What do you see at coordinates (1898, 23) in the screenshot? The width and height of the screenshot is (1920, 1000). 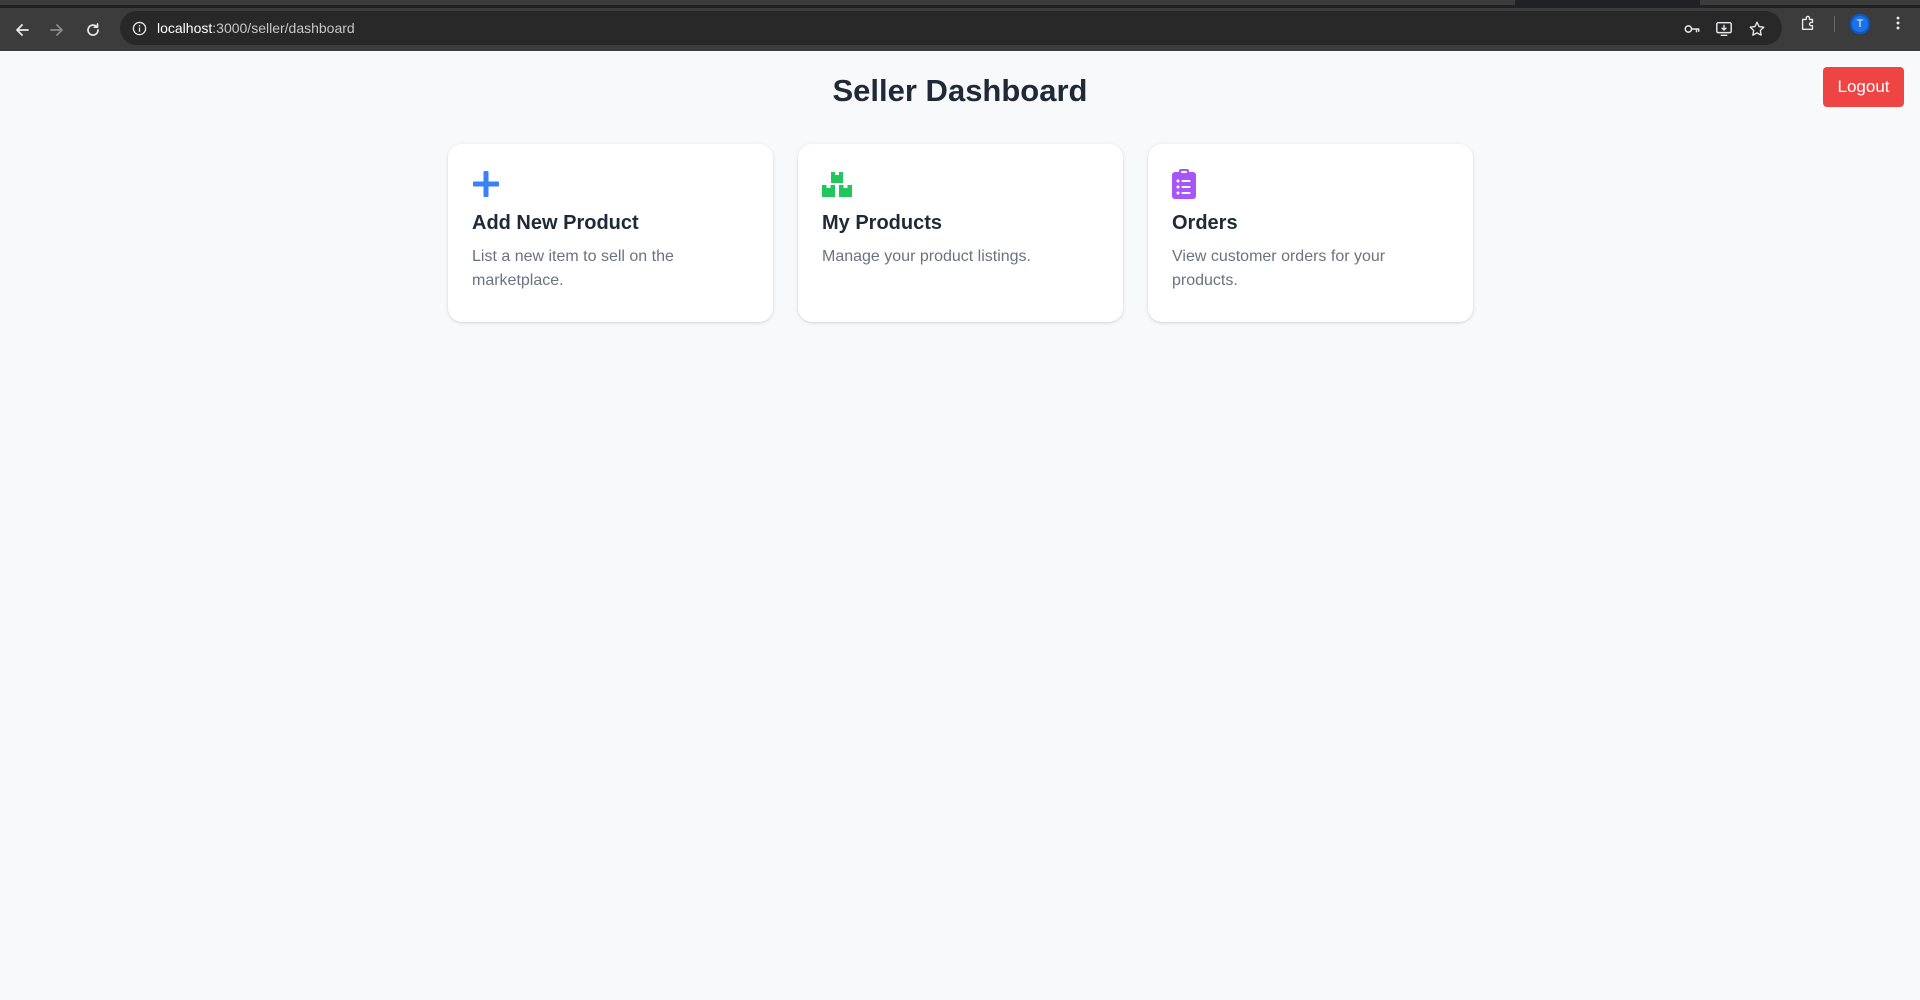 I see `more-menu-icon` at bounding box center [1898, 23].